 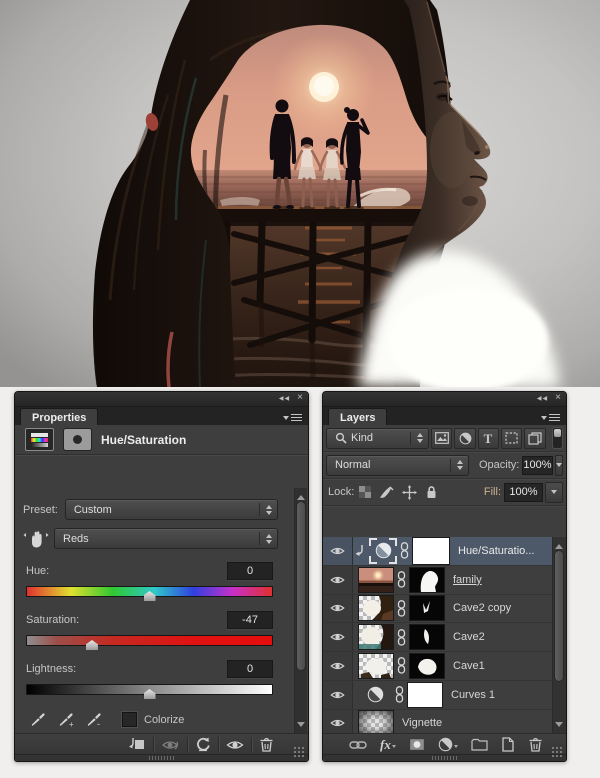 I want to click on colorize-checkbox, so click(x=129, y=719).